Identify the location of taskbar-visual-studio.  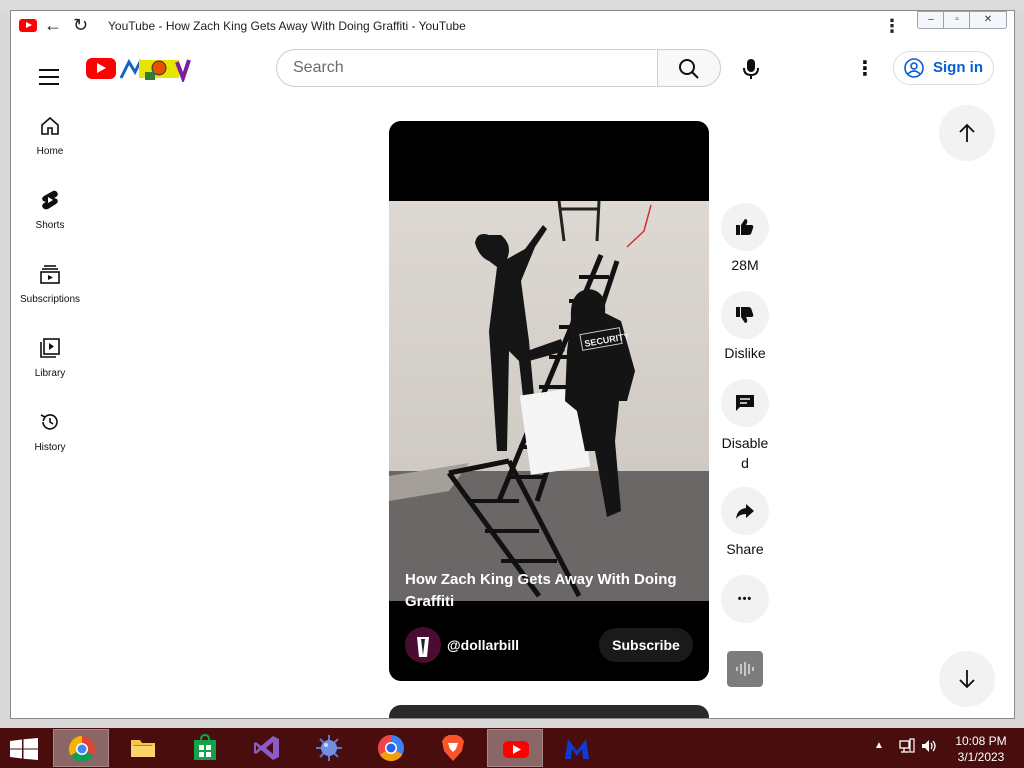
(267, 748).